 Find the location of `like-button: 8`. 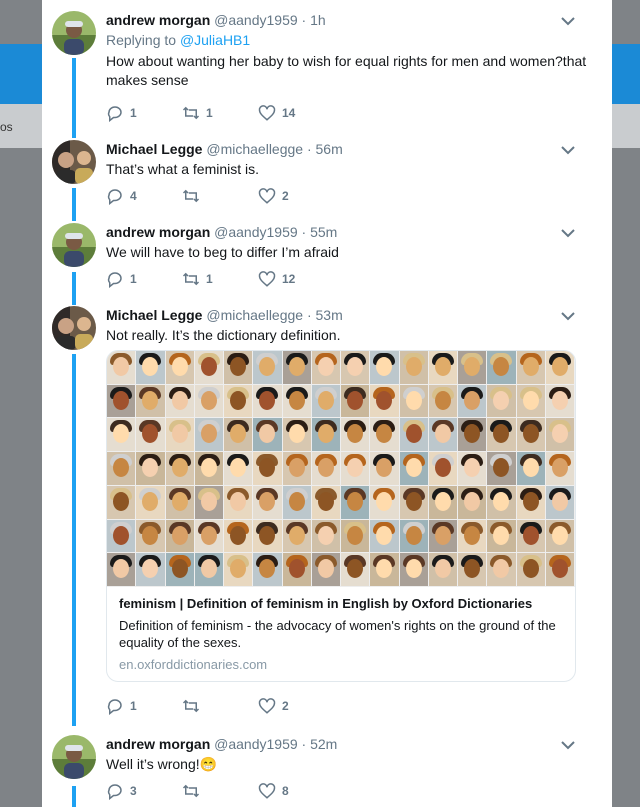

like-button: 8 is located at coordinates (273, 791).